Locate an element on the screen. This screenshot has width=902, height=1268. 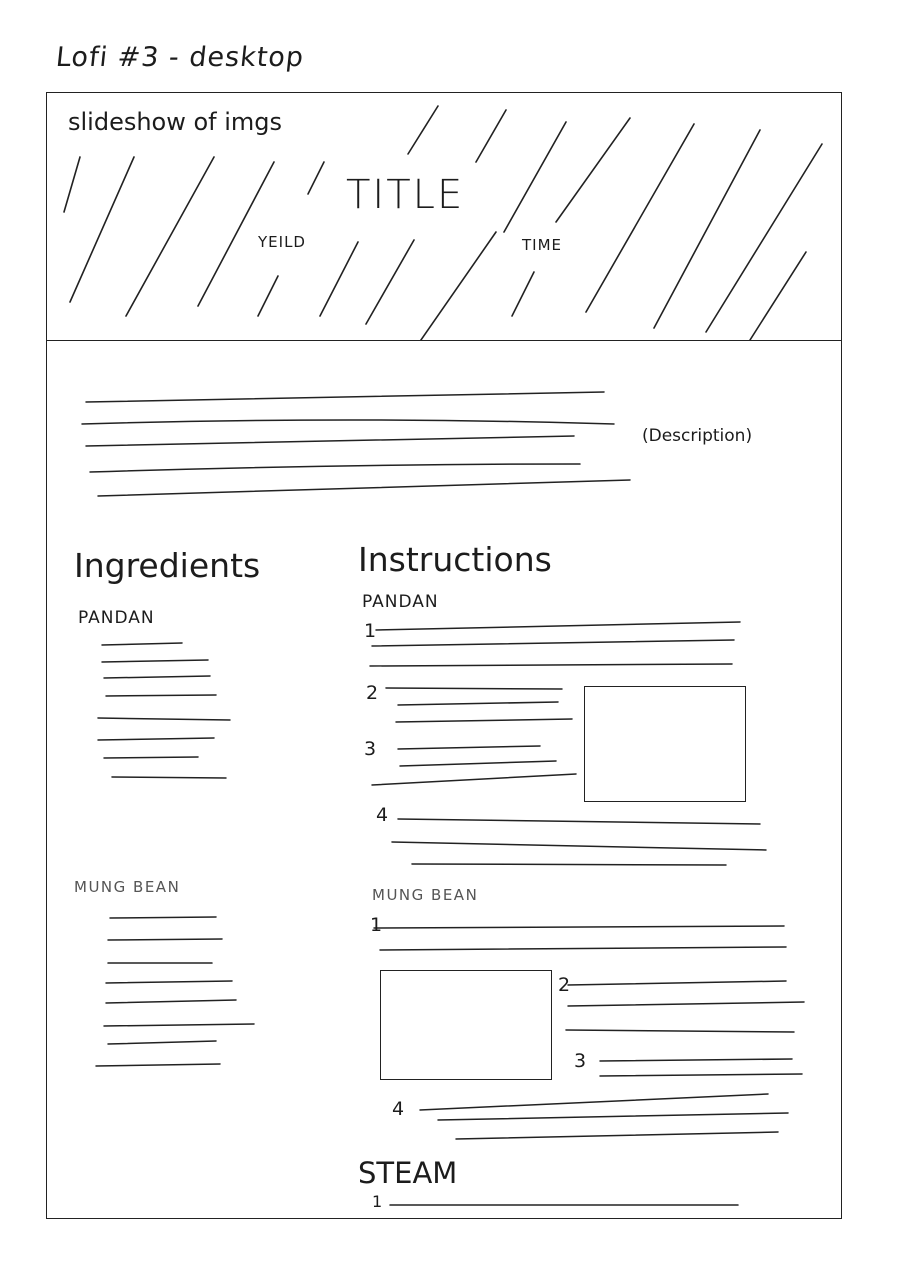
instruction-group-title: STEAM is located at coordinates (408, 1173).